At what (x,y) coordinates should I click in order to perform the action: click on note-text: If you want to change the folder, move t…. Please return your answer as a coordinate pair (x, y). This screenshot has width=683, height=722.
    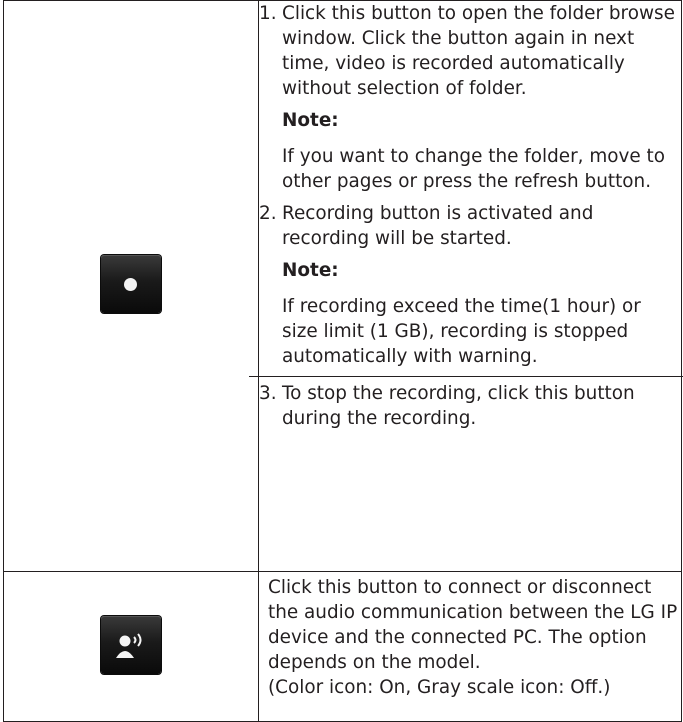
    Looking at the image, I should click on (474, 169).